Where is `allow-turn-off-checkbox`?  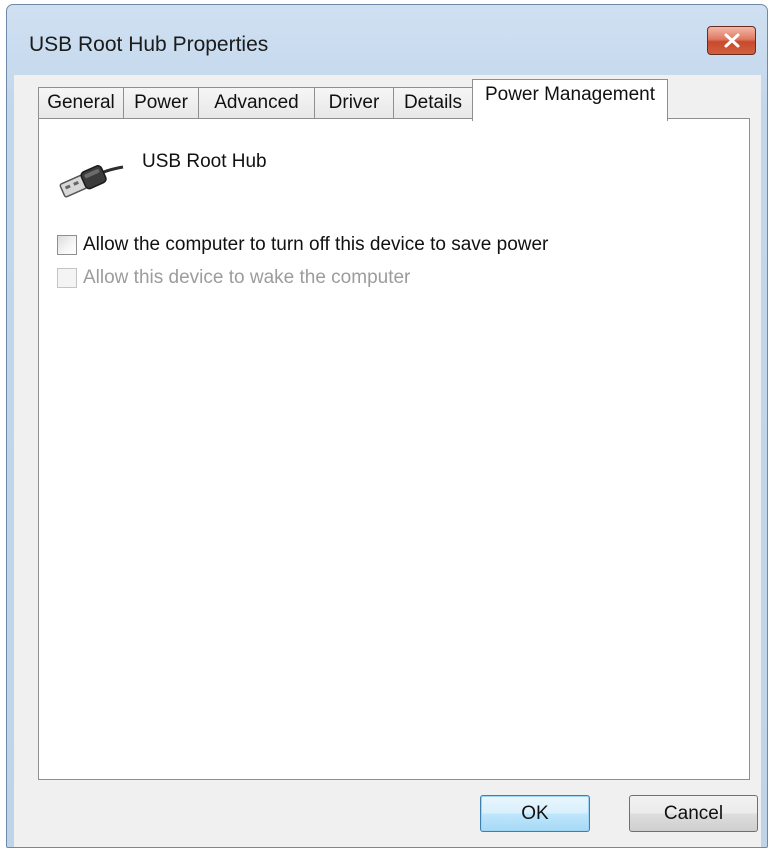 allow-turn-off-checkbox is located at coordinates (67, 245).